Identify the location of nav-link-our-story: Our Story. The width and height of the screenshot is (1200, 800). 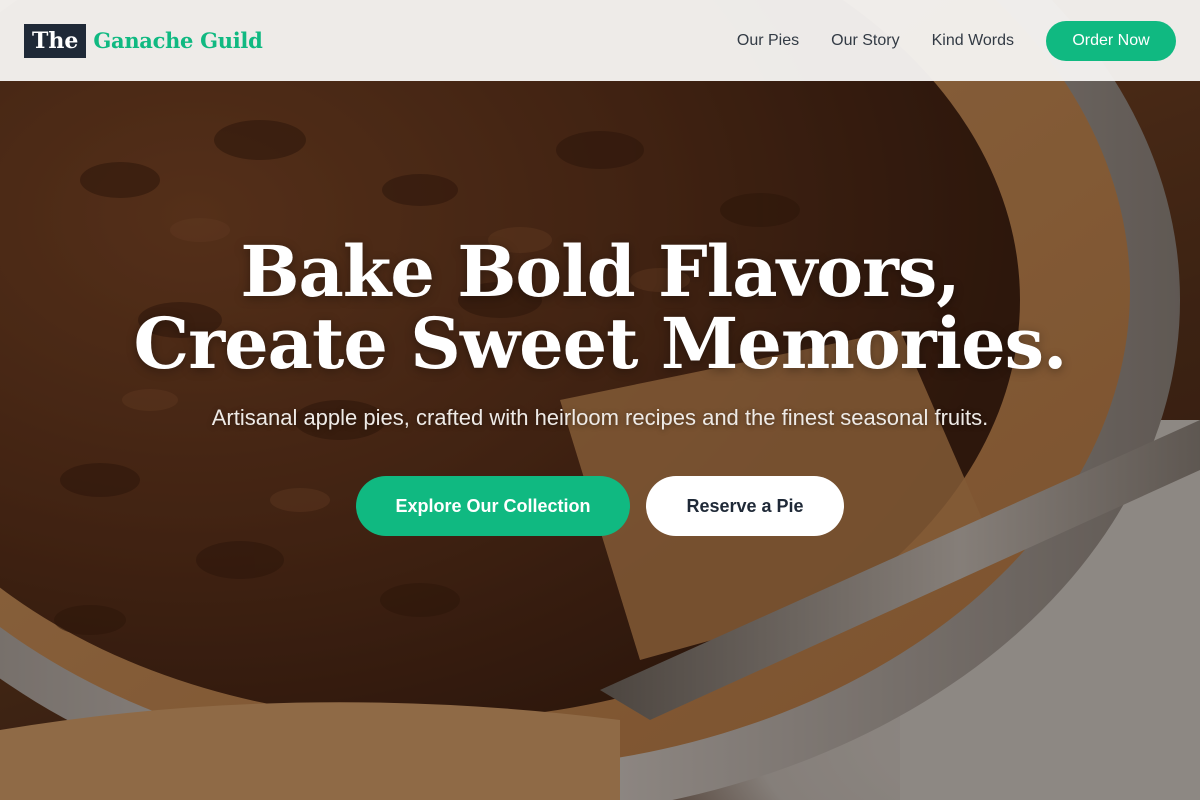
(865, 41).